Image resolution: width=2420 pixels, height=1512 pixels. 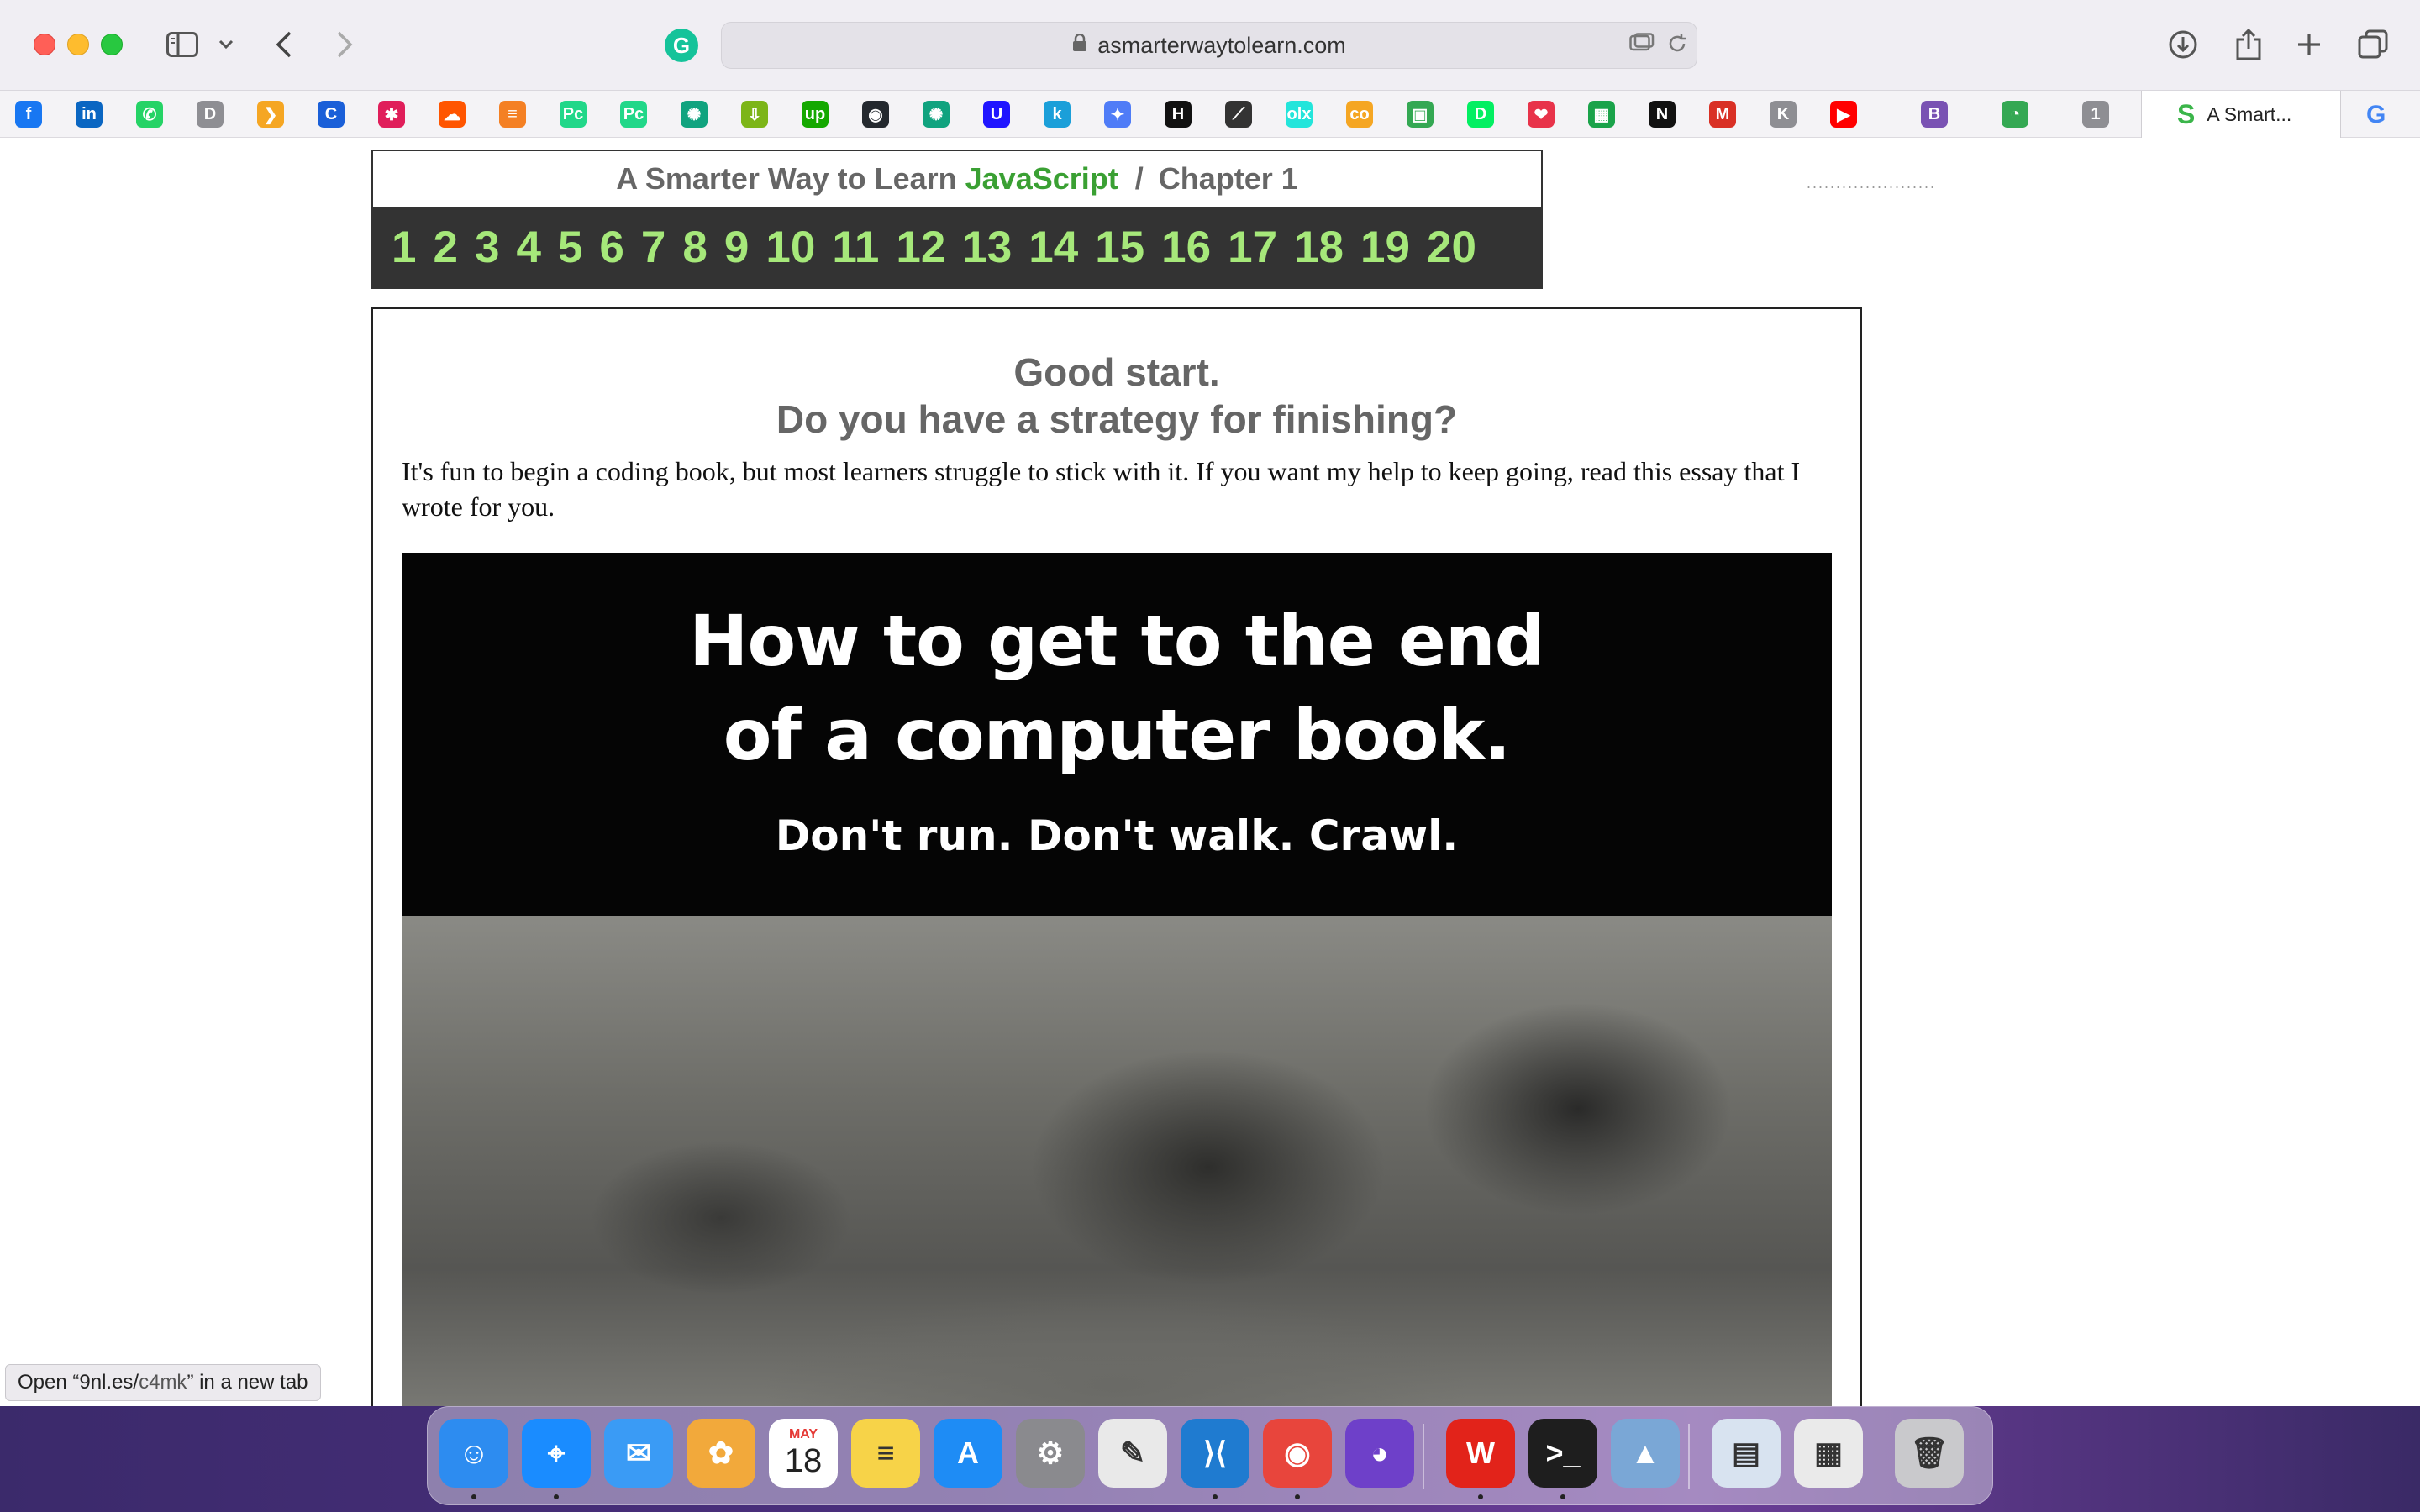 What do you see at coordinates (391, 114) in the screenshot?
I see `slack-icon: ✱` at bounding box center [391, 114].